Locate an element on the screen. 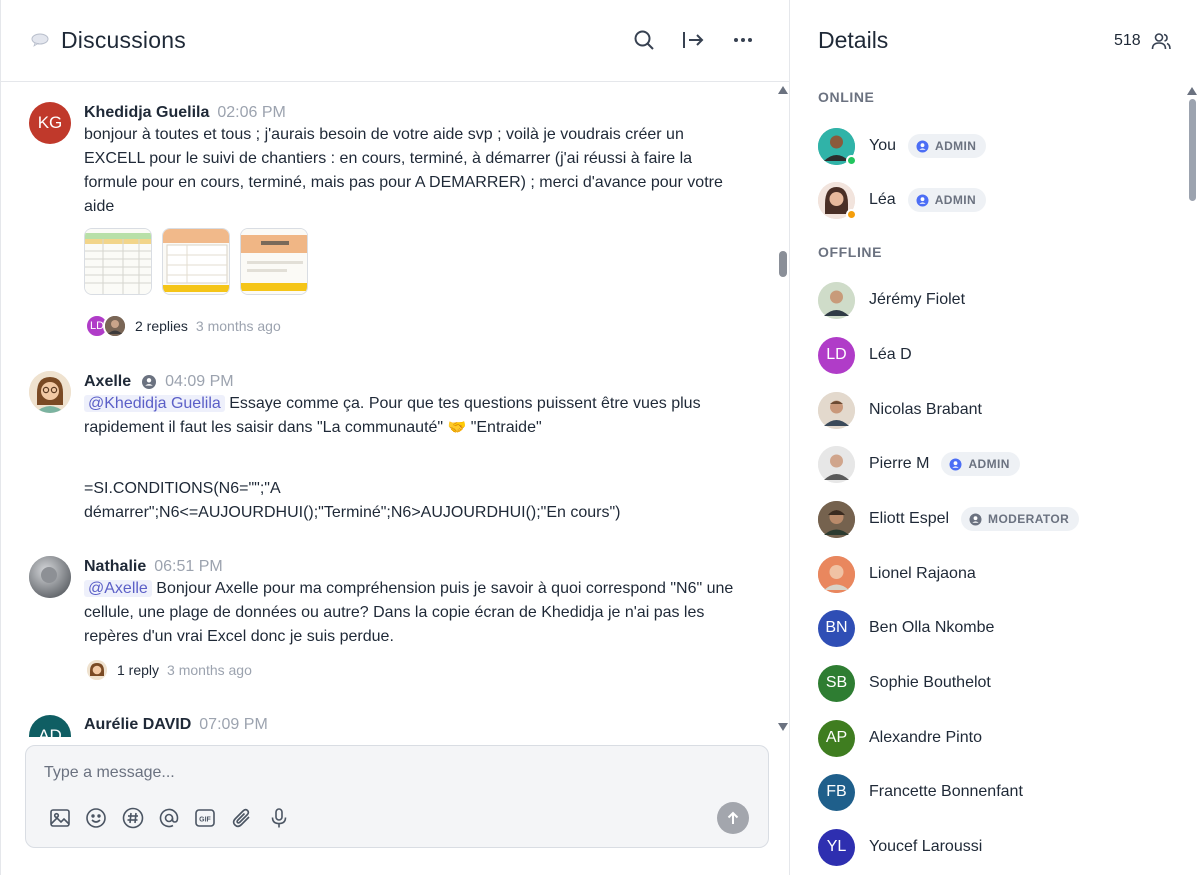 Image resolution: width=1200 pixels, height=875 pixels. avatar: BN is located at coordinates (836, 628).